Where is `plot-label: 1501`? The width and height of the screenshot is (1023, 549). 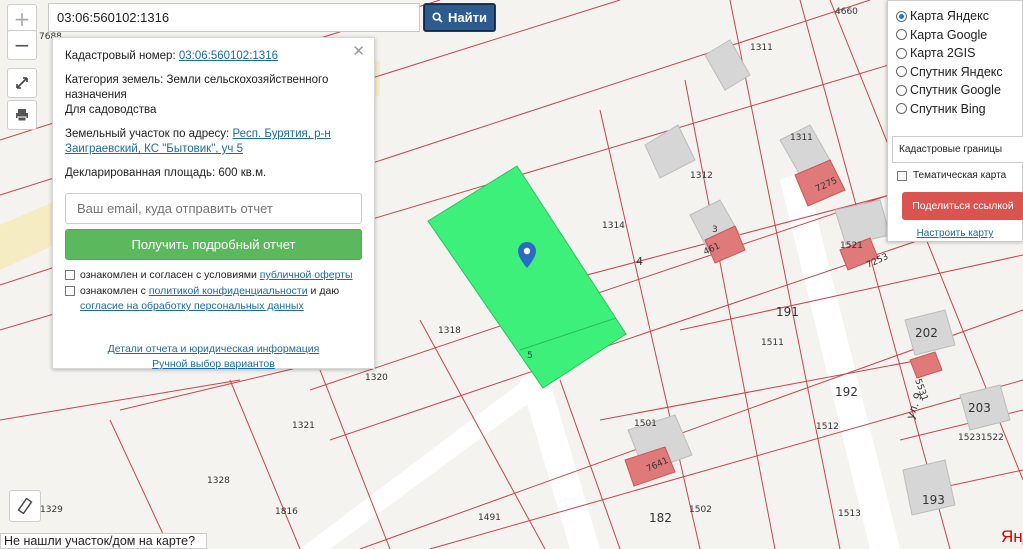
plot-label: 1501 is located at coordinates (645, 424).